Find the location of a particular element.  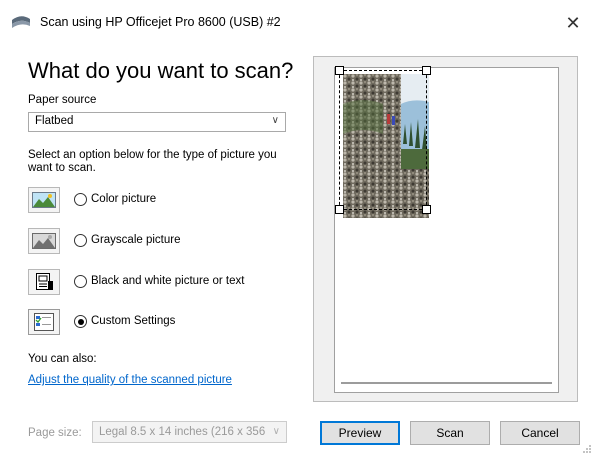

page-size-label: Page size: is located at coordinates (55, 433).